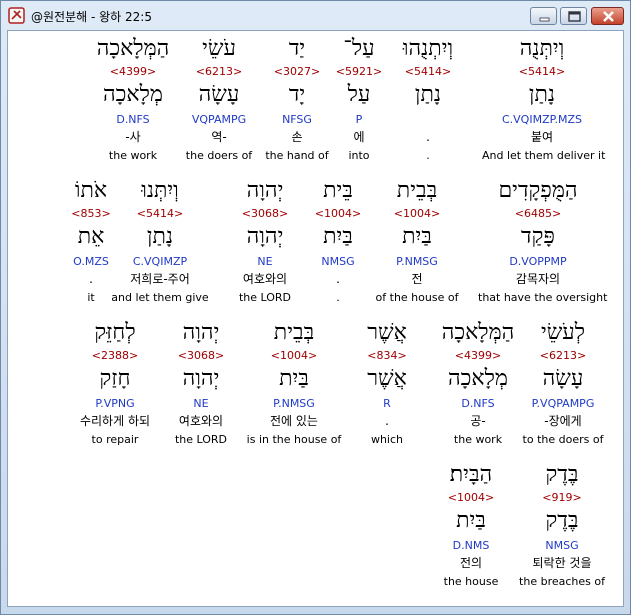 The height and width of the screenshot is (615, 631). I want to click on lemma-word: אֵת, so click(91, 236).